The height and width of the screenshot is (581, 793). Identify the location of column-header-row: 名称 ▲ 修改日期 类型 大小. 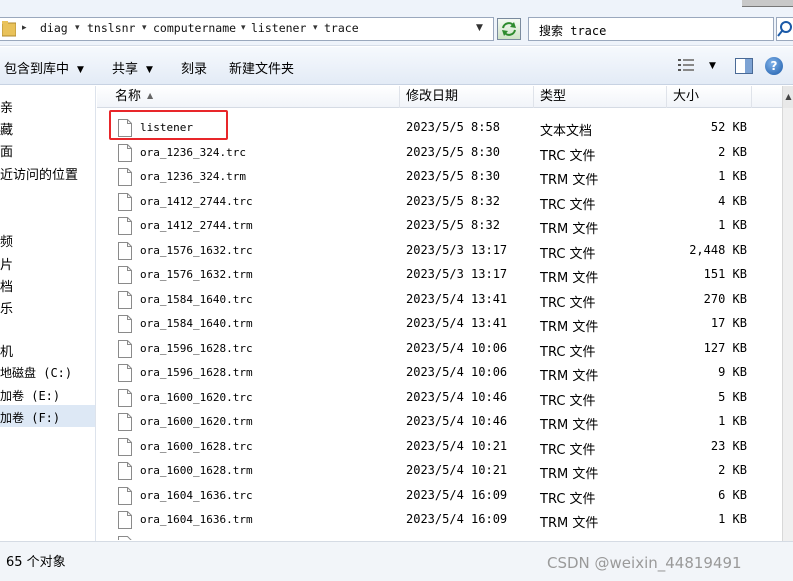
(439, 97).